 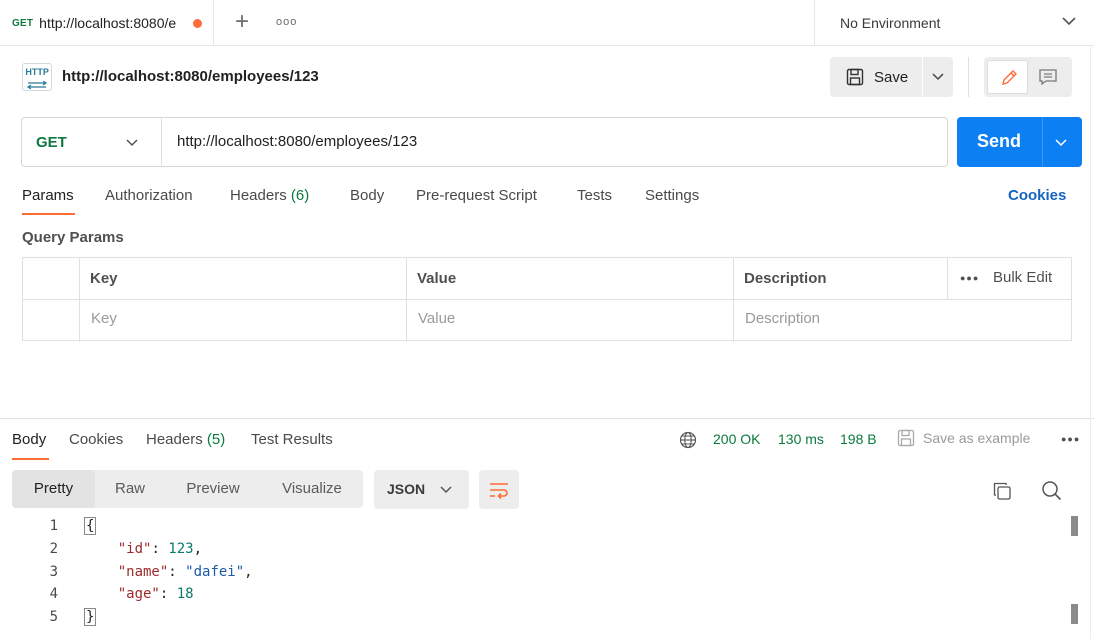 I want to click on json-brace: {, so click(x=90, y=526).